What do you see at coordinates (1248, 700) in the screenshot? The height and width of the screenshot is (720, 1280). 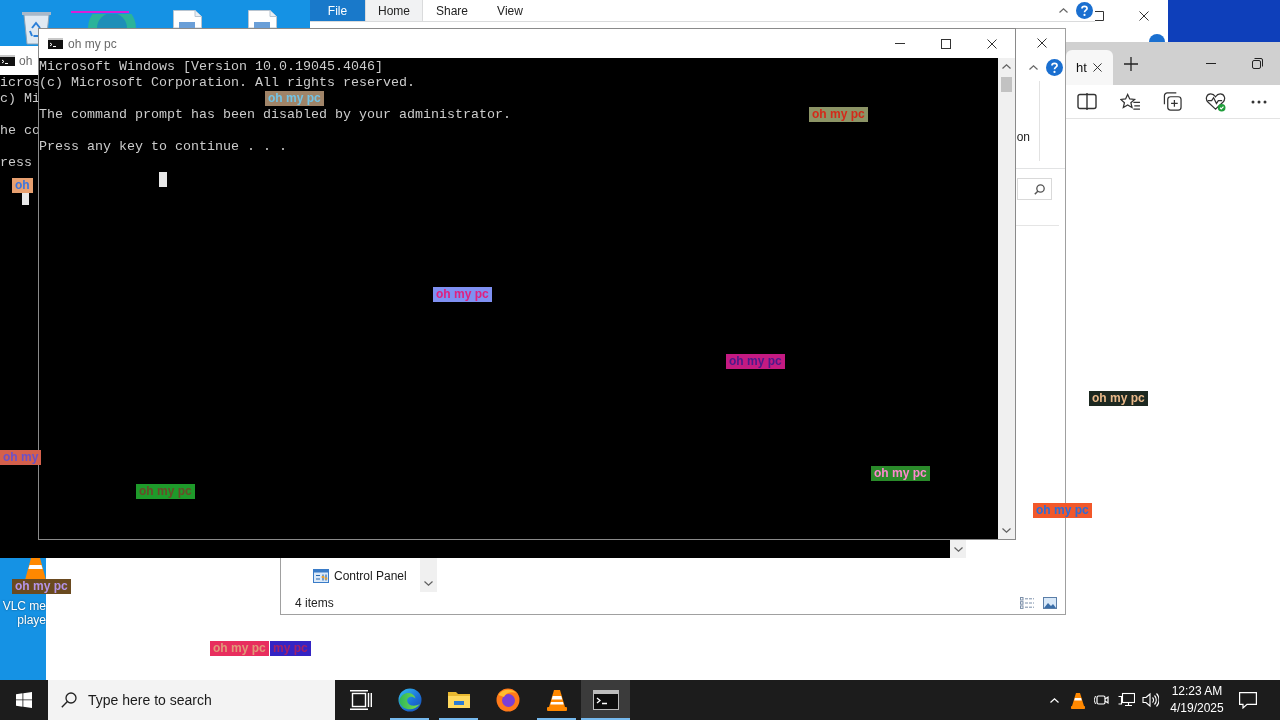 I see `speech-bubble-icon` at bounding box center [1248, 700].